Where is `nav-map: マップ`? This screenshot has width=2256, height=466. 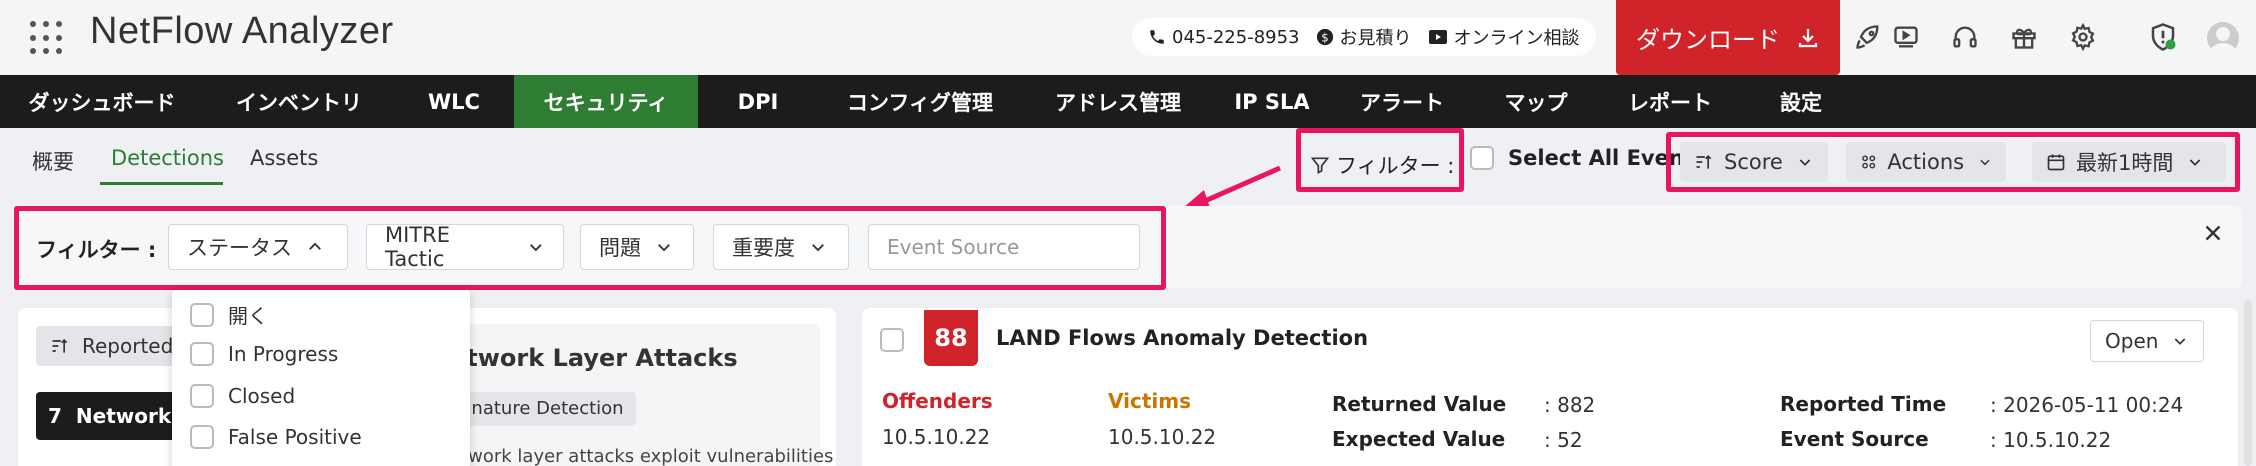
nav-map: マップ is located at coordinates (1536, 101).